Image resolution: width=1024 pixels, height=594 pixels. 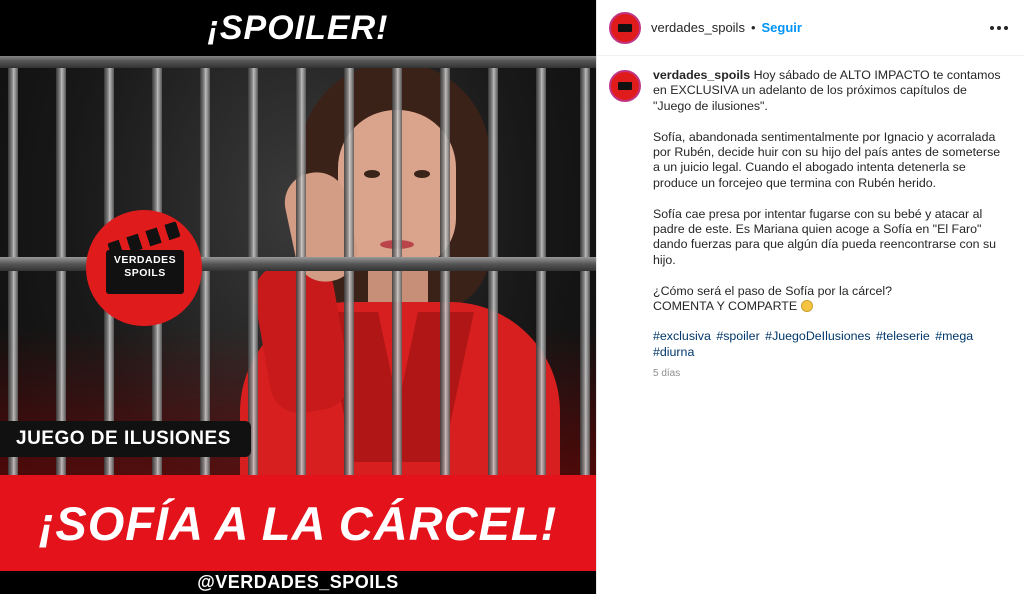 What do you see at coordinates (701, 75) in the screenshot?
I see `caption-username: verdades_spoils` at bounding box center [701, 75].